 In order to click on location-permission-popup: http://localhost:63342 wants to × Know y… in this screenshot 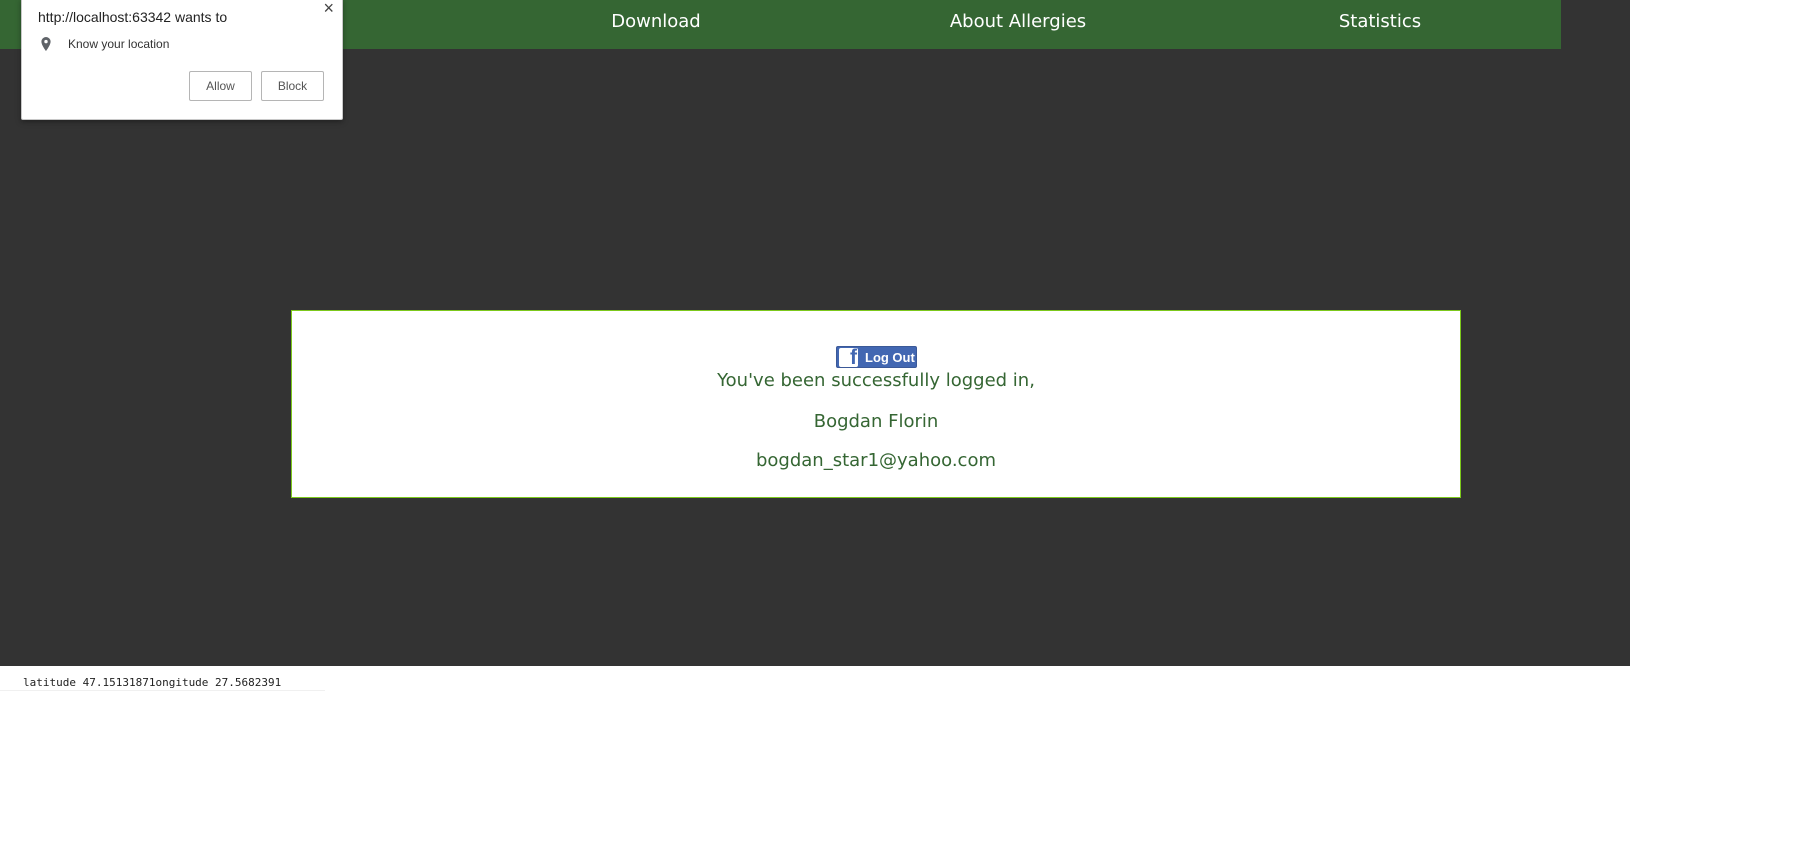, I will do `click(182, 60)`.